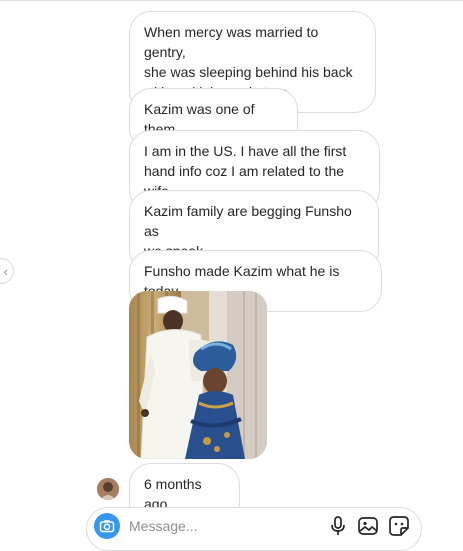 Image resolution: width=463 pixels, height=551 pixels. I want to click on top-divider, so click(231, 0).